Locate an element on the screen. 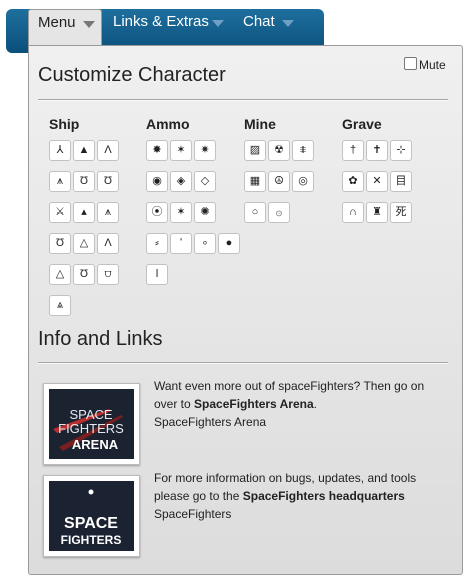 The width and height of the screenshot is (475, 583). ship-icon-button: ⚔ is located at coordinates (60, 212).